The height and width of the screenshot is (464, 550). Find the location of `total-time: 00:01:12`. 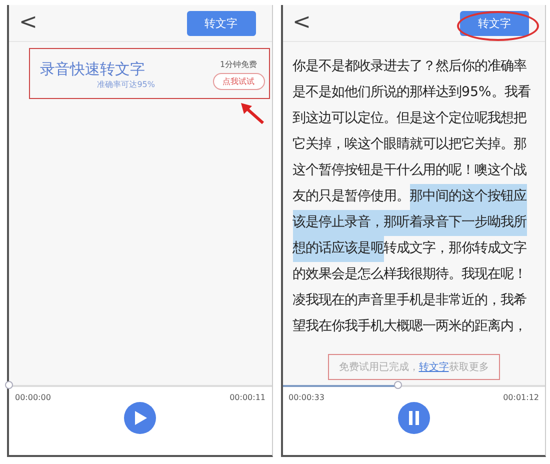

total-time: 00:01:12 is located at coordinates (521, 397).